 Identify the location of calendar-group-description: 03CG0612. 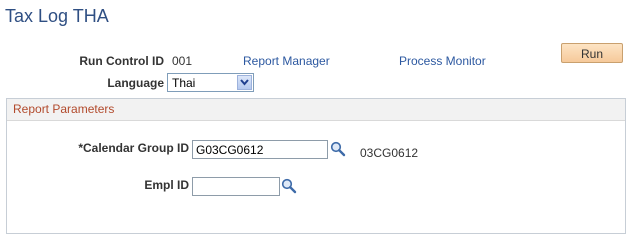
(389, 153).